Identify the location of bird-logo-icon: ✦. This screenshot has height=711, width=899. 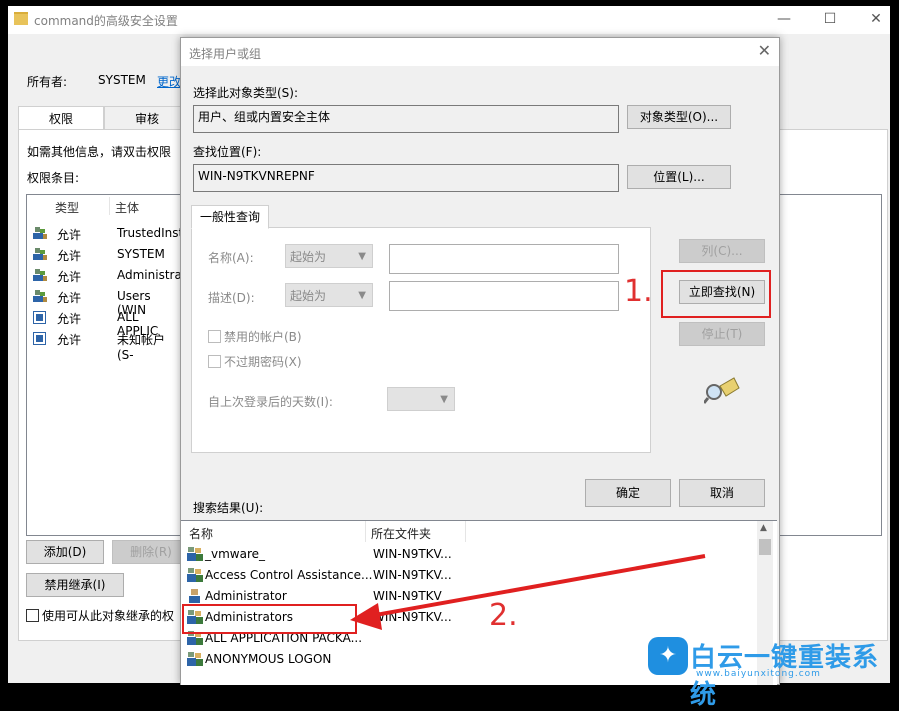
(668, 656).